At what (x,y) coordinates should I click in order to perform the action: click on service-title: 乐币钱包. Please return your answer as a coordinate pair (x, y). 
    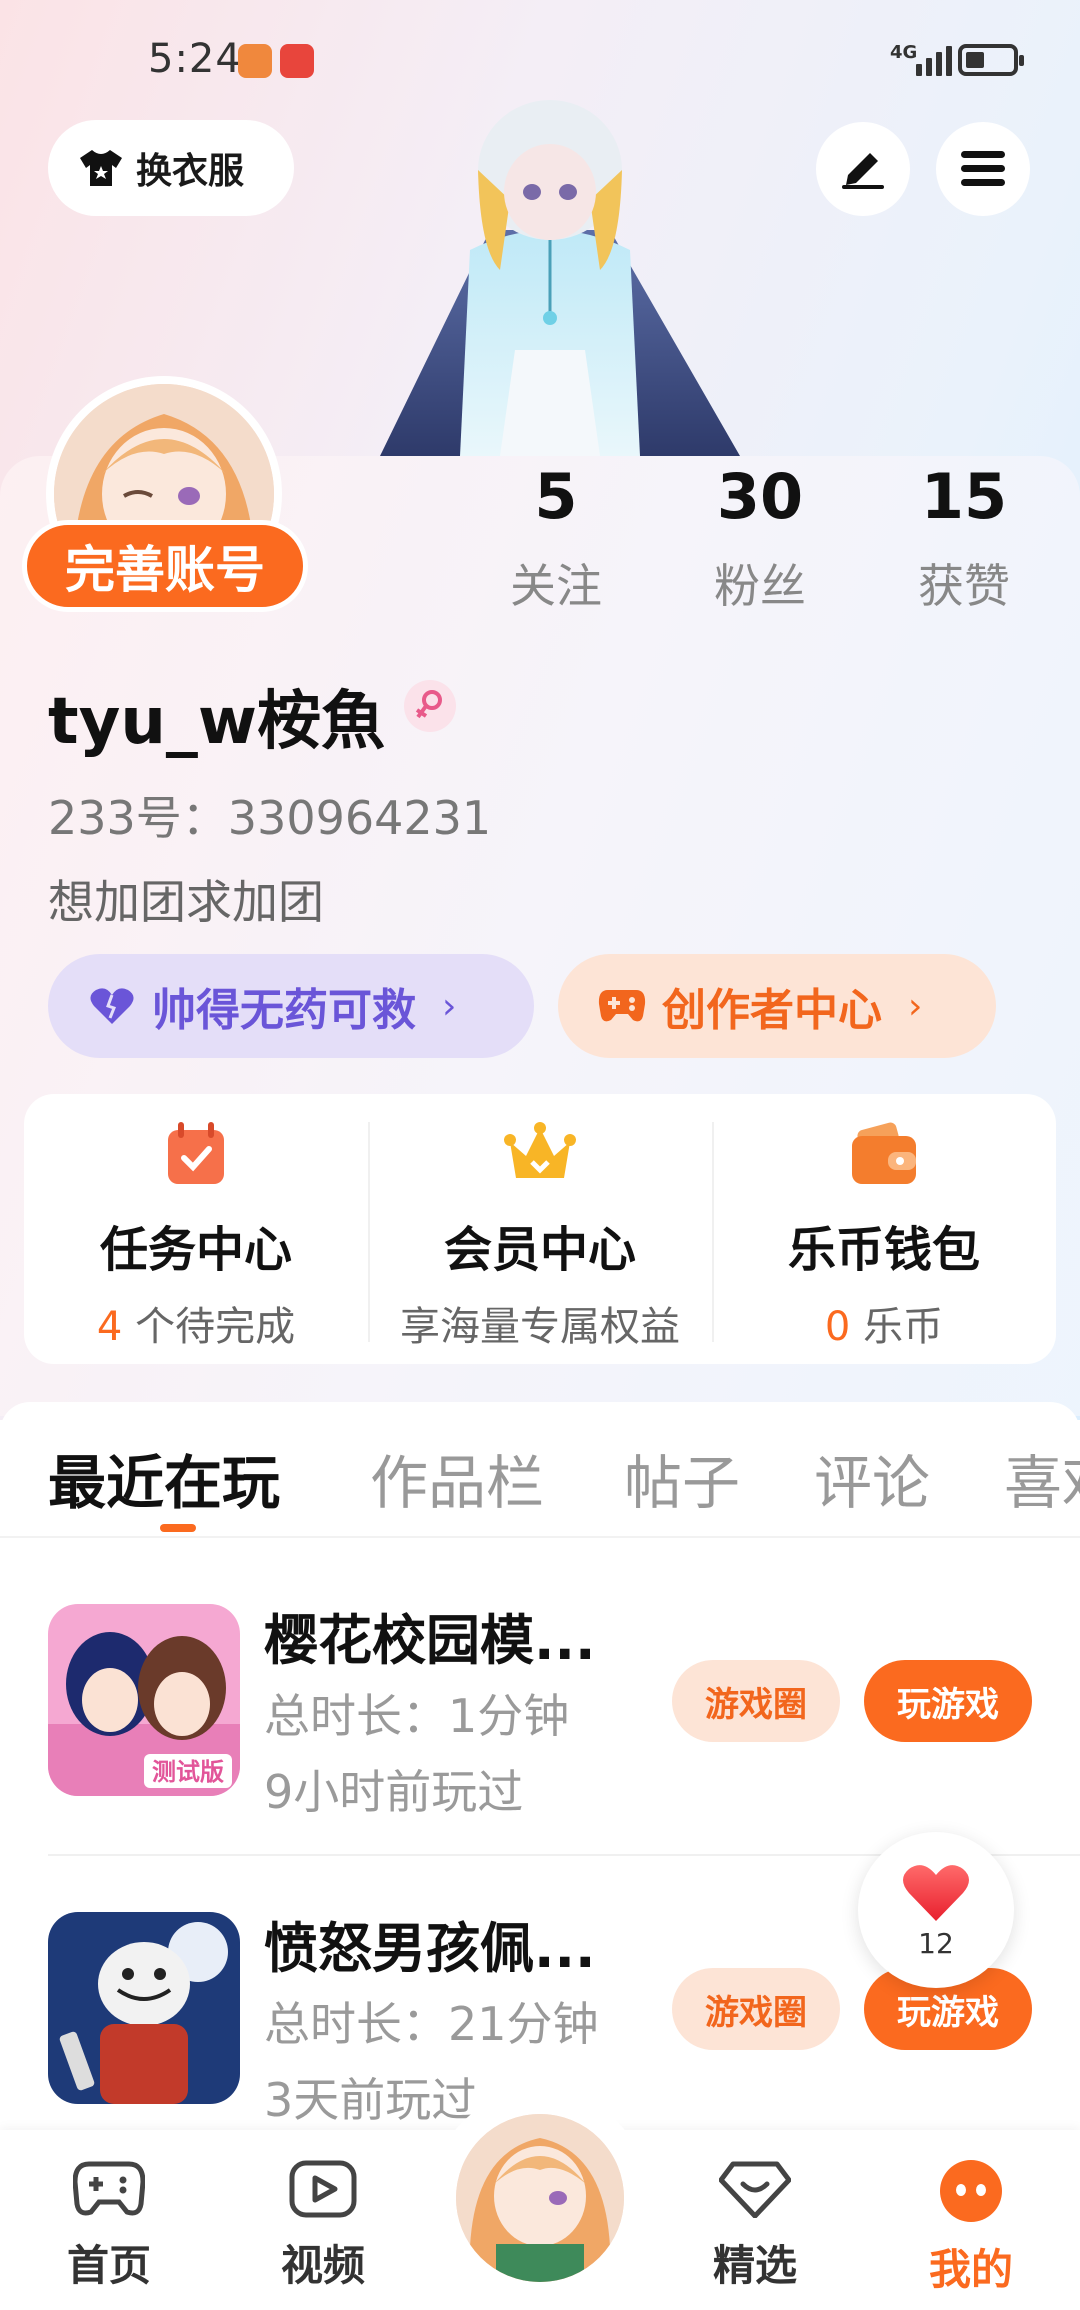
    Looking at the image, I should click on (883, 1250).